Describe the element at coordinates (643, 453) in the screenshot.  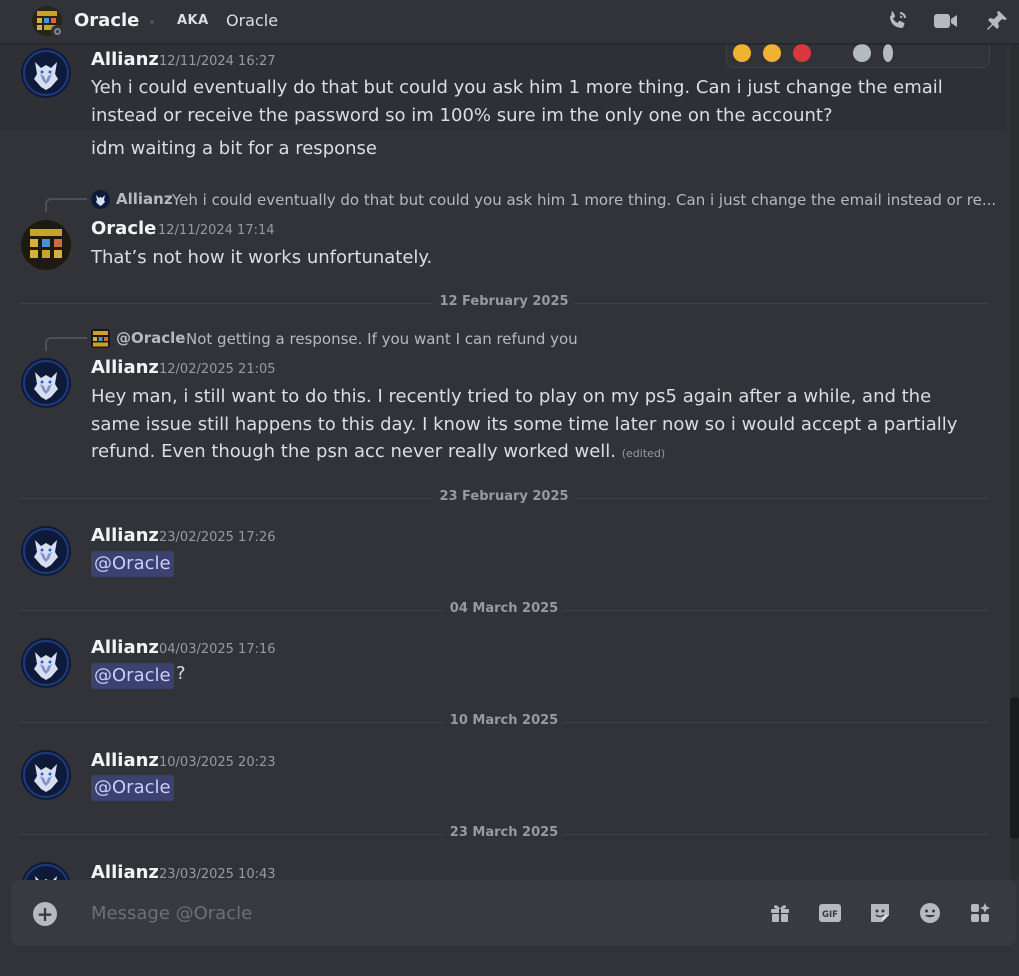
I see `edited-indicator: (edited)` at that location.